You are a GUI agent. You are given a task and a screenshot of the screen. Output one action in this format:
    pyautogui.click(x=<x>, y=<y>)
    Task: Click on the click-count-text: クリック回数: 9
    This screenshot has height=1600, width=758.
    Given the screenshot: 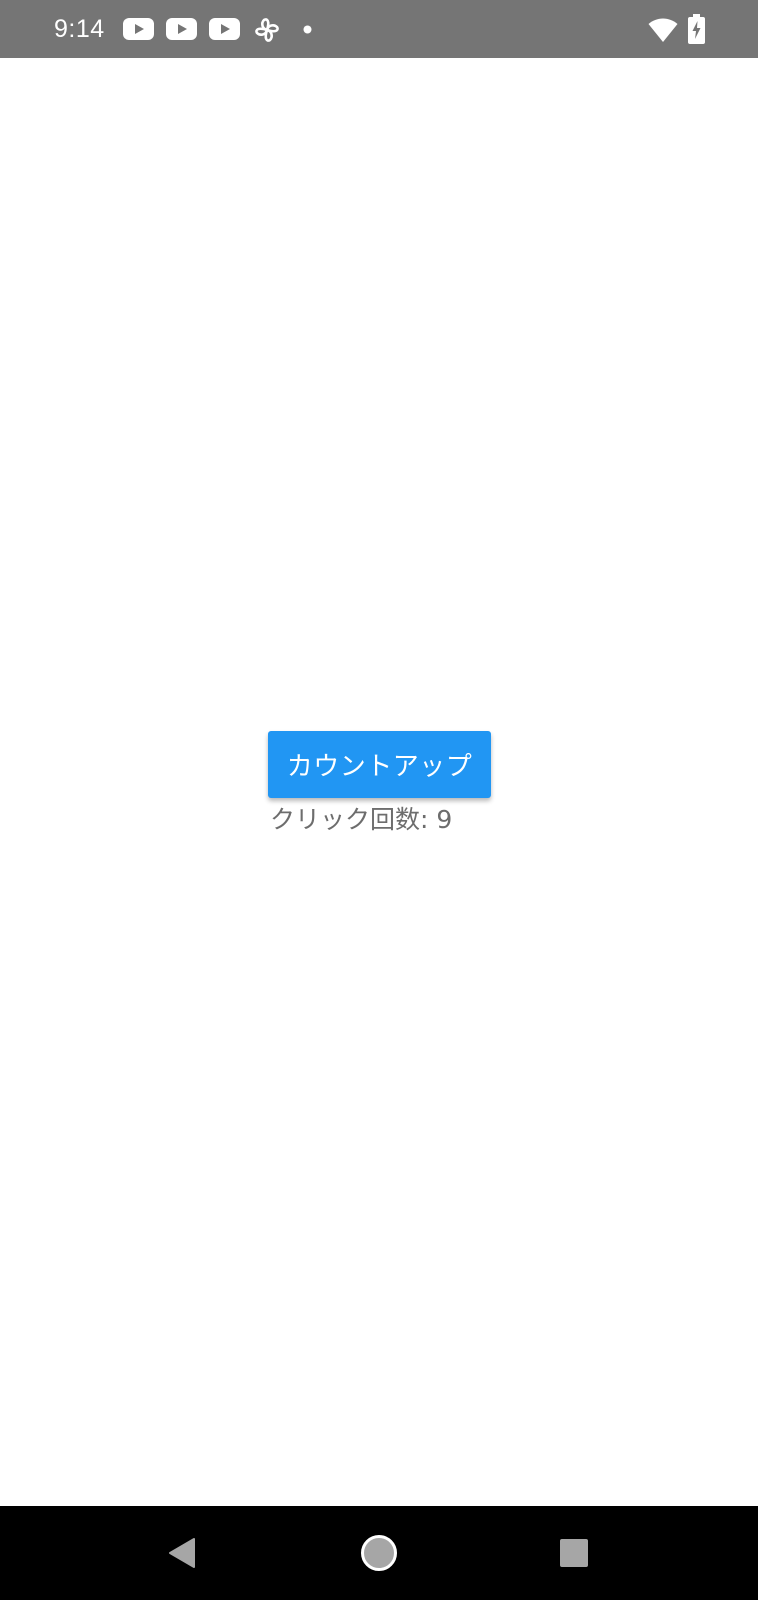 What is the action you would take?
    pyautogui.click(x=361, y=819)
    